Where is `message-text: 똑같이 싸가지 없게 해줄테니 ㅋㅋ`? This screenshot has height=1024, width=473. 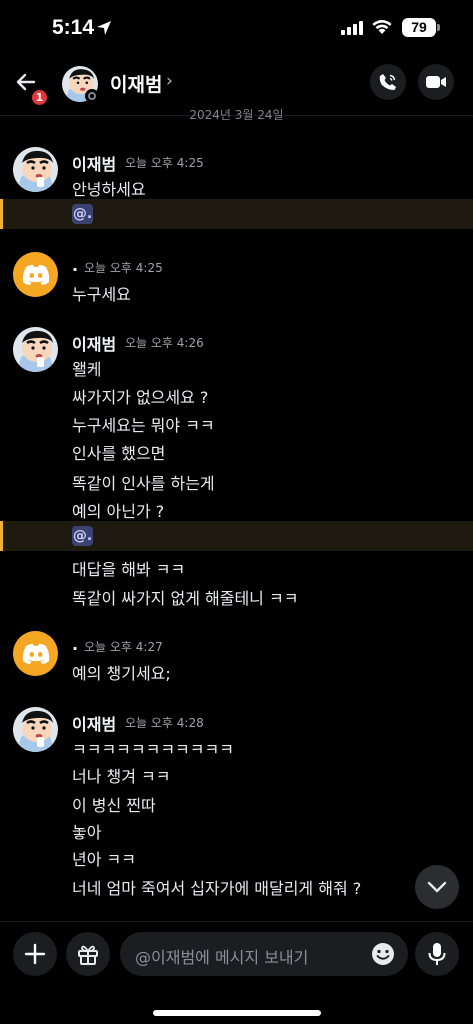 message-text: 똑같이 싸가지 없게 해줄테니 ㅋㅋ is located at coordinates (185, 598).